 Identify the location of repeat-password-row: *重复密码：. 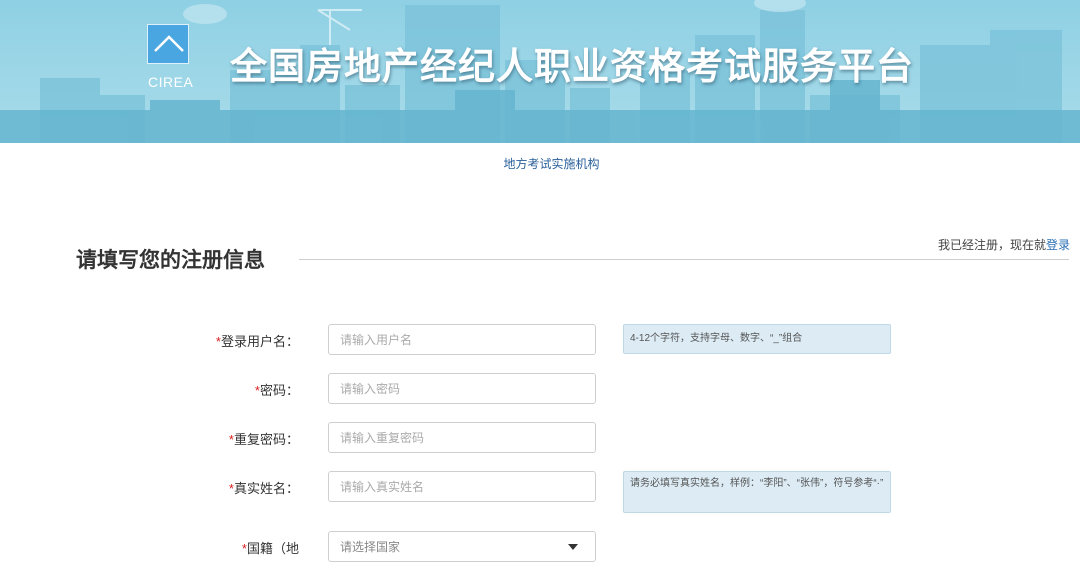
(540, 438).